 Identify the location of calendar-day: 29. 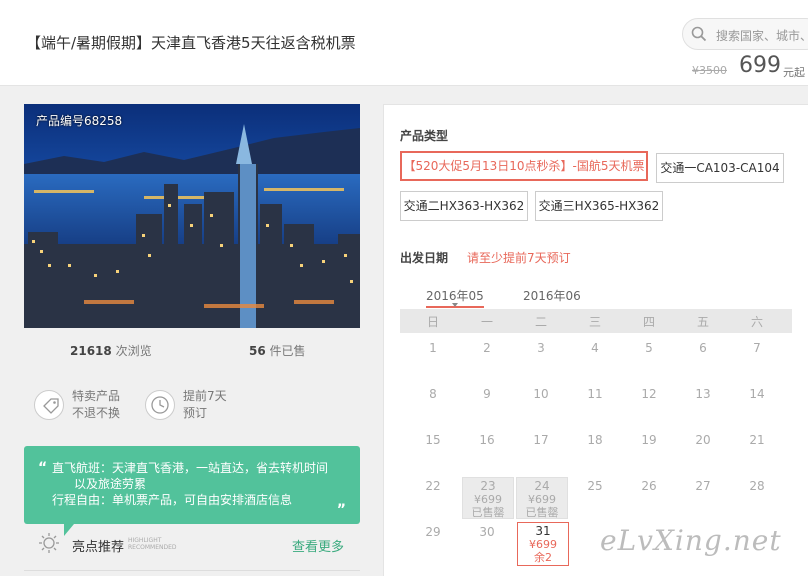
(433, 532).